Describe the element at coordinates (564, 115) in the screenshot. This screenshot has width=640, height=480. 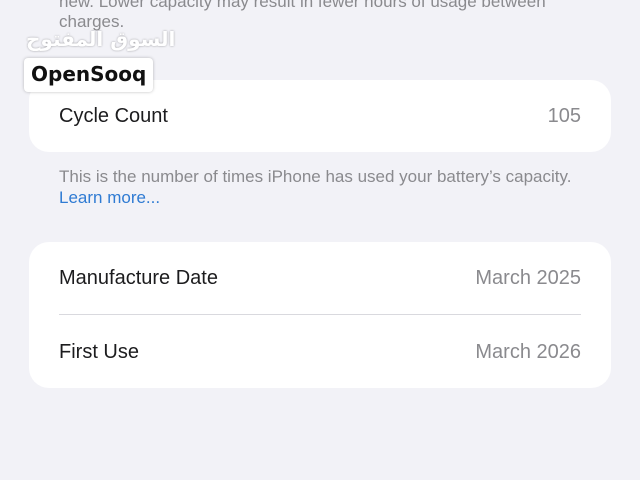
I see `cycle-count-value: 105` at that location.